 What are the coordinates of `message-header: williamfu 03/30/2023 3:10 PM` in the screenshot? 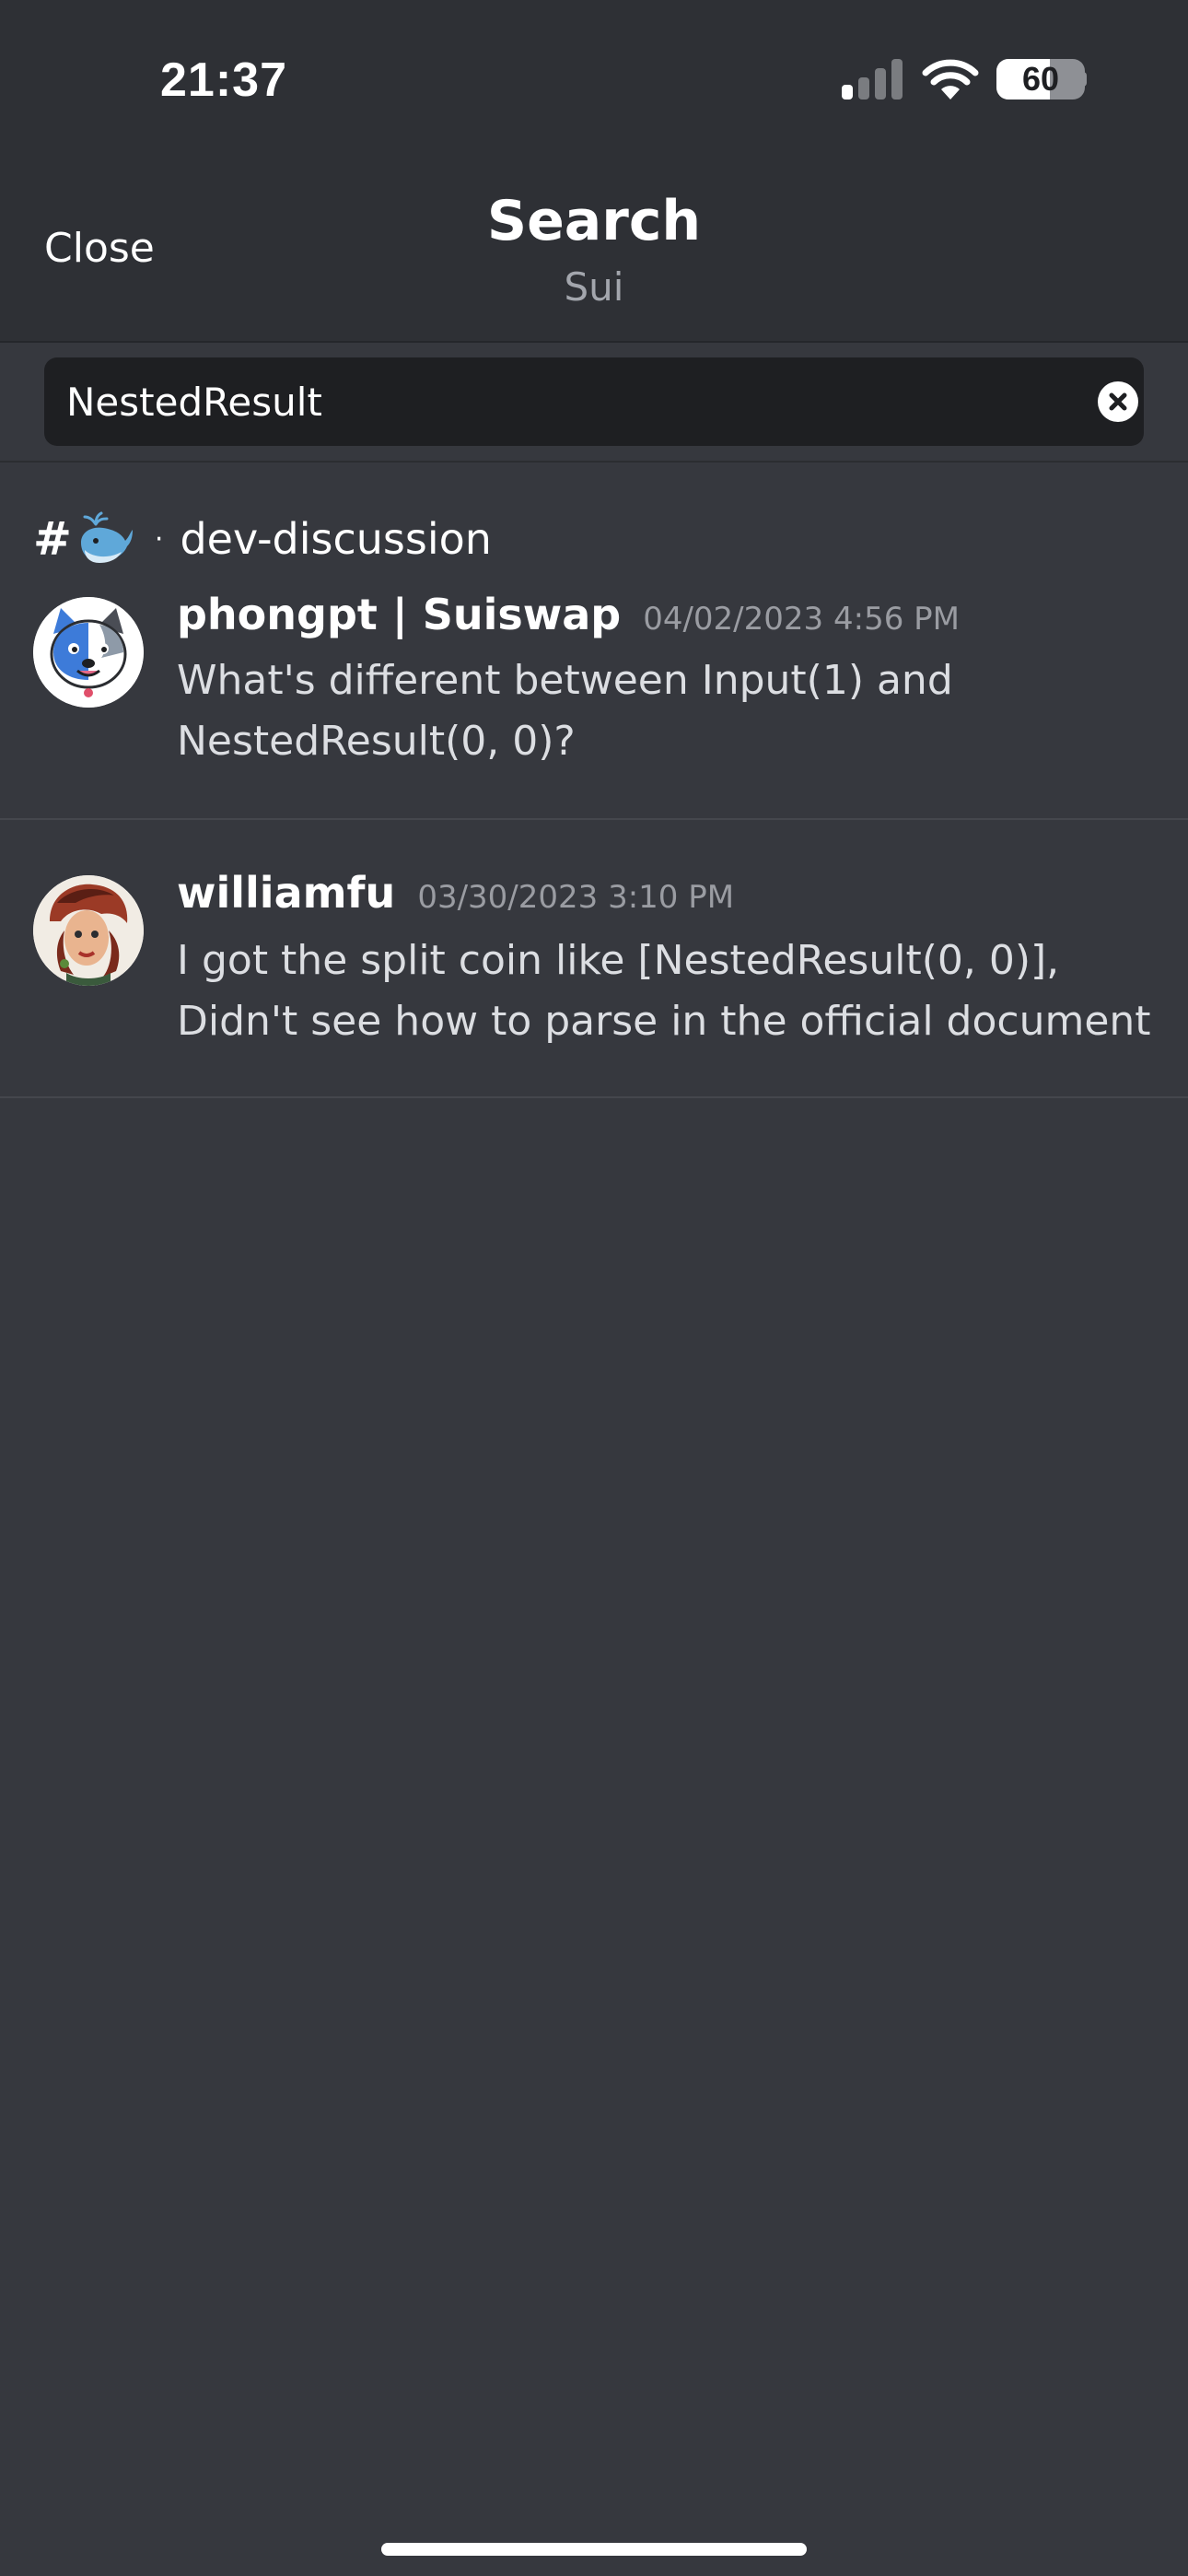 It's located at (455, 893).